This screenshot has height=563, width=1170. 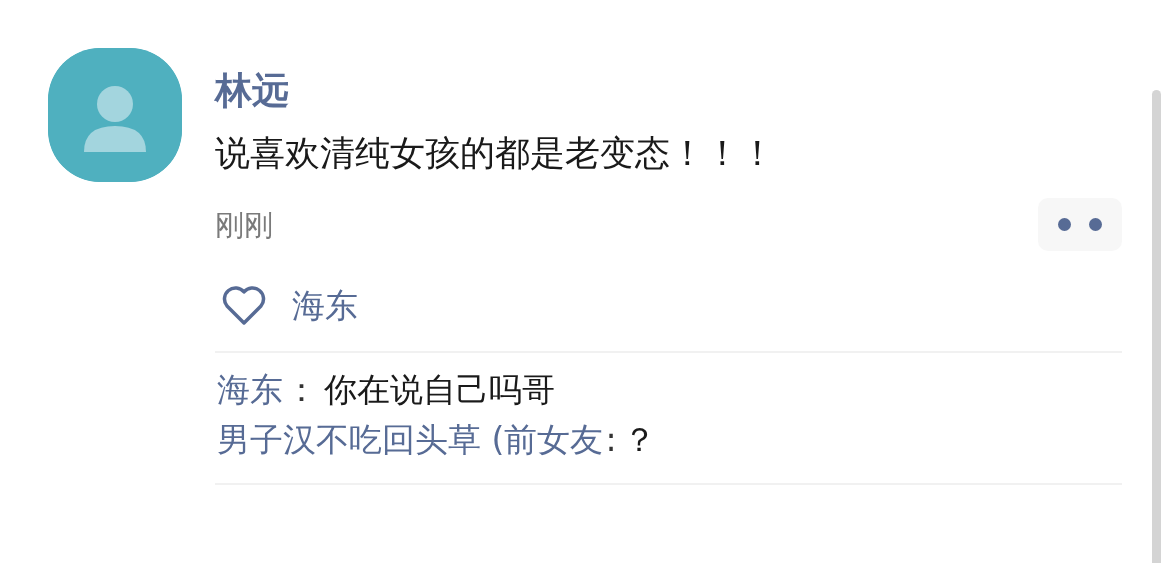 I want to click on comment-text: 你在说自己吗哥, so click(x=439, y=390).